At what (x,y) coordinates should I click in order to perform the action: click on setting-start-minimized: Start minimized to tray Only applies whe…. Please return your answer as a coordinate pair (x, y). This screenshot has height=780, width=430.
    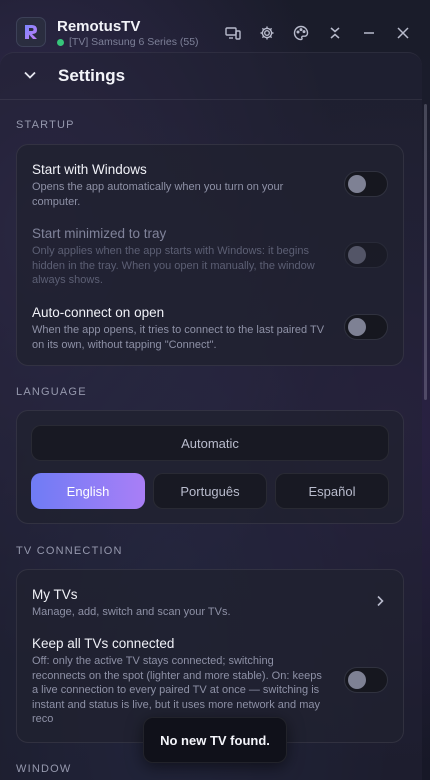
    Looking at the image, I should click on (182, 257).